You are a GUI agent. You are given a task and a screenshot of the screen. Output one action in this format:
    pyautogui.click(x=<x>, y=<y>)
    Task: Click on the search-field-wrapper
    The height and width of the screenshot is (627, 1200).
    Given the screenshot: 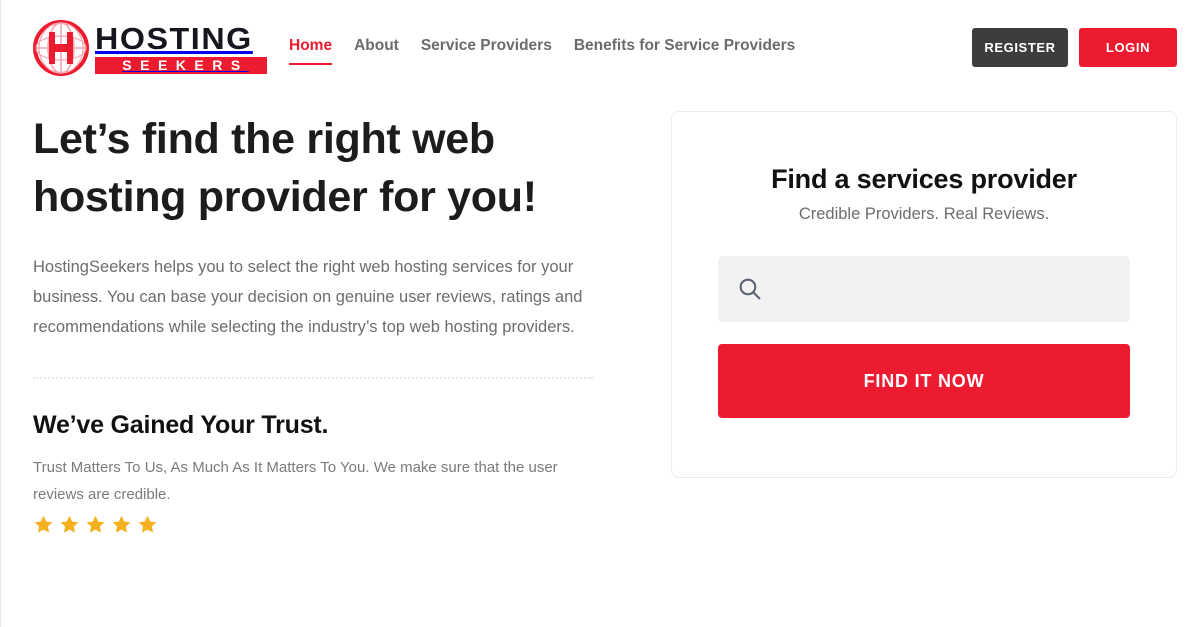 What is the action you would take?
    pyautogui.click(x=924, y=289)
    